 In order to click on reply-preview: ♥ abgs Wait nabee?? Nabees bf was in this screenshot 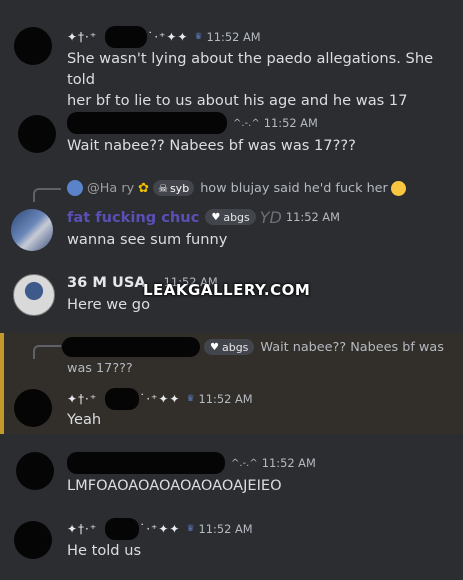, I will do `click(253, 347)`.